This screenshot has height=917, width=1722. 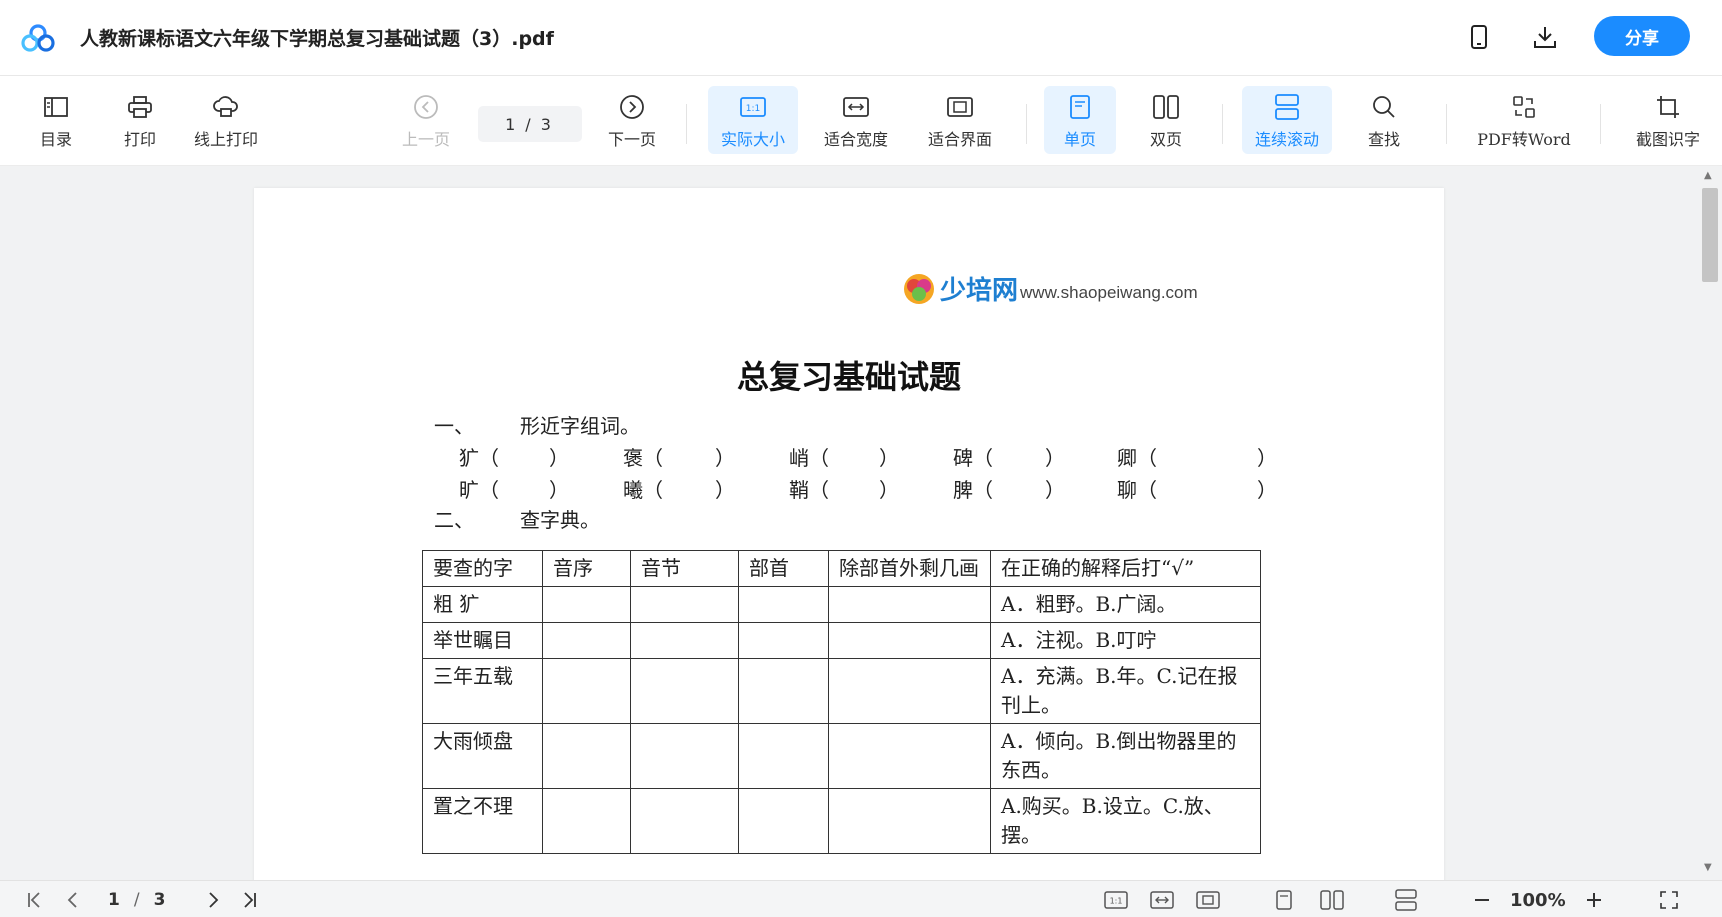 I want to click on online-print-button: 线上打印, so click(x=226, y=120).